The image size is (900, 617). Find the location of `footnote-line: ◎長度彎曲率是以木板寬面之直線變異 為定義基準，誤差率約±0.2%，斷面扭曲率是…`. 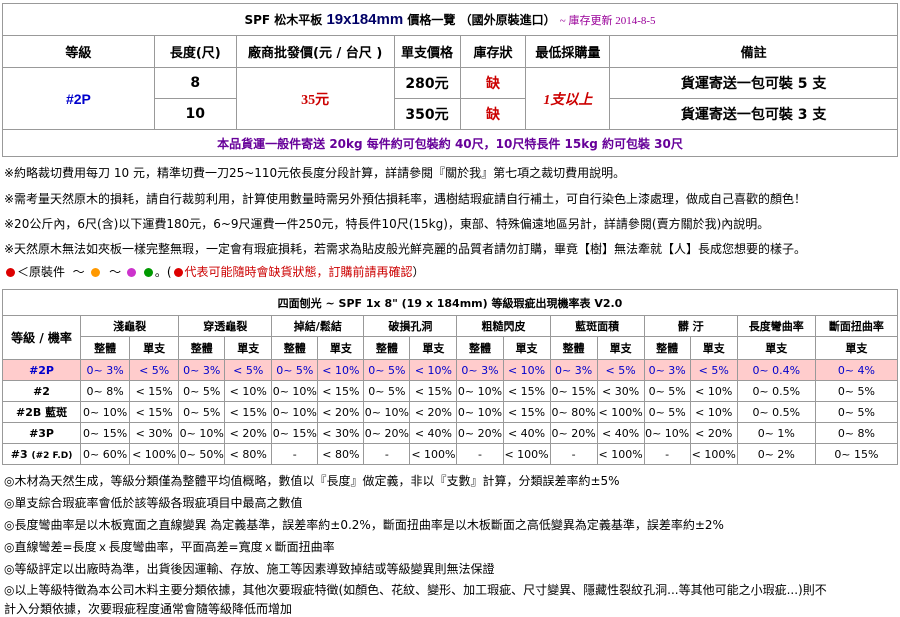

footnote-line: ◎長度彎曲率是以木板寬面之直線變異 為定義基準，誤差率約±0.2%，斷面扭曲率是… is located at coordinates (364, 525).